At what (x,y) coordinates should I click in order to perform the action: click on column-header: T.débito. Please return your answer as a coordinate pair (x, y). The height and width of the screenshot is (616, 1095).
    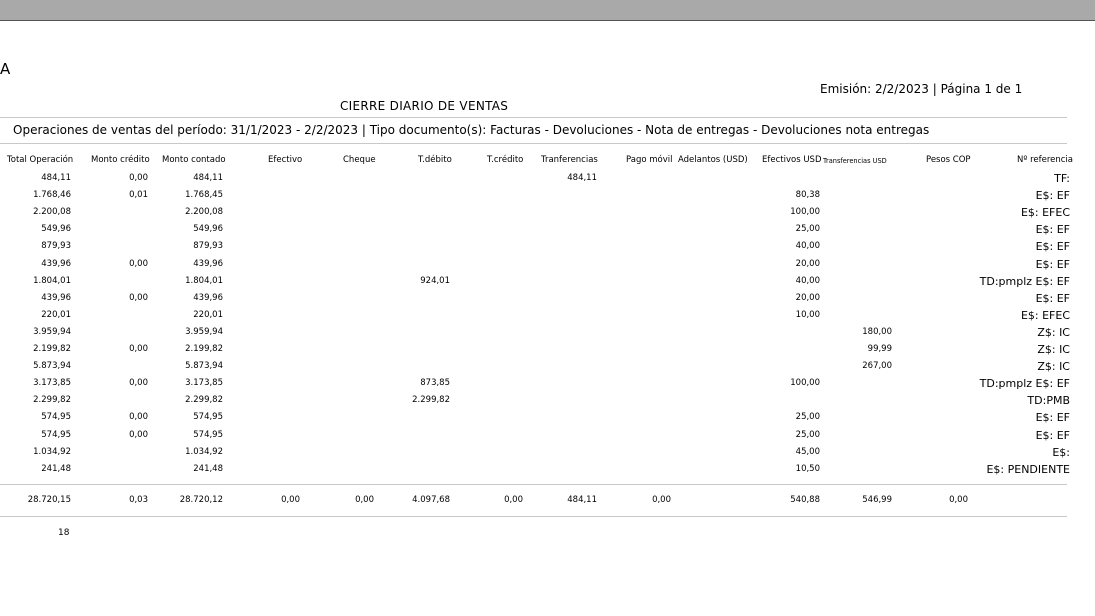
    Looking at the image, I should click on (435, 160).